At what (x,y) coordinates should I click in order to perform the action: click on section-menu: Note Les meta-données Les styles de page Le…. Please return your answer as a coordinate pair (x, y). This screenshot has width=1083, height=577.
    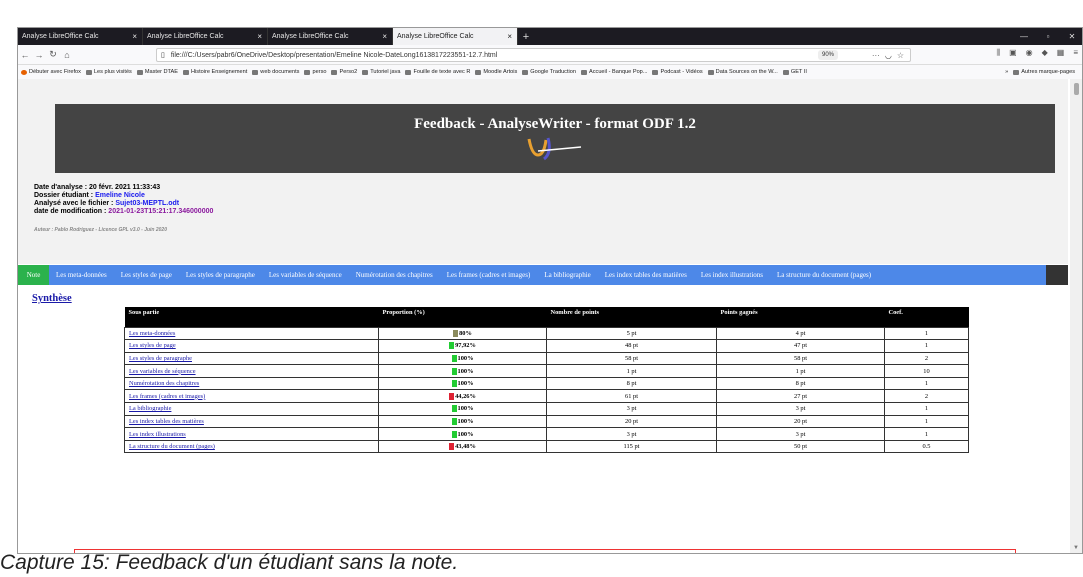
    Looking at the image, I should click on (543, 275).